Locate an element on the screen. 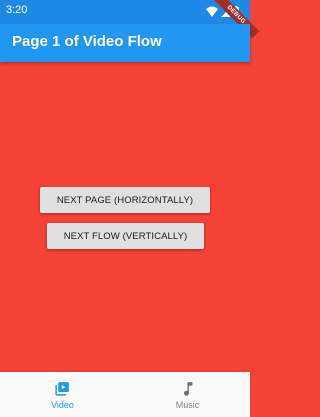 This screenshot has height=417, width=320. nav-item-music: Music is located at coordinates (187, 394).